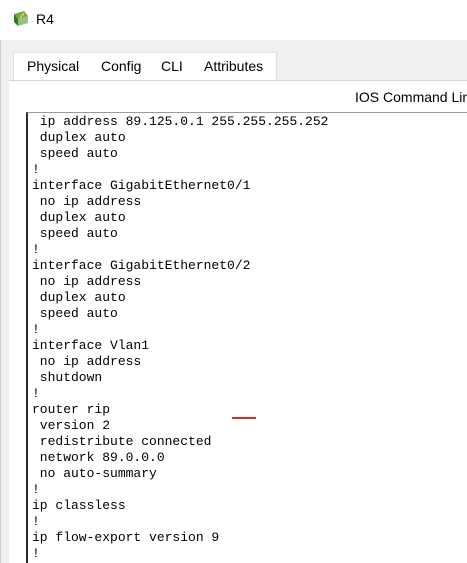 This screenshot has width=467, height=563. Describe the element at coordinates (233, 66) in the screenshot. I see `tab-attributes: Attributes` at that location.